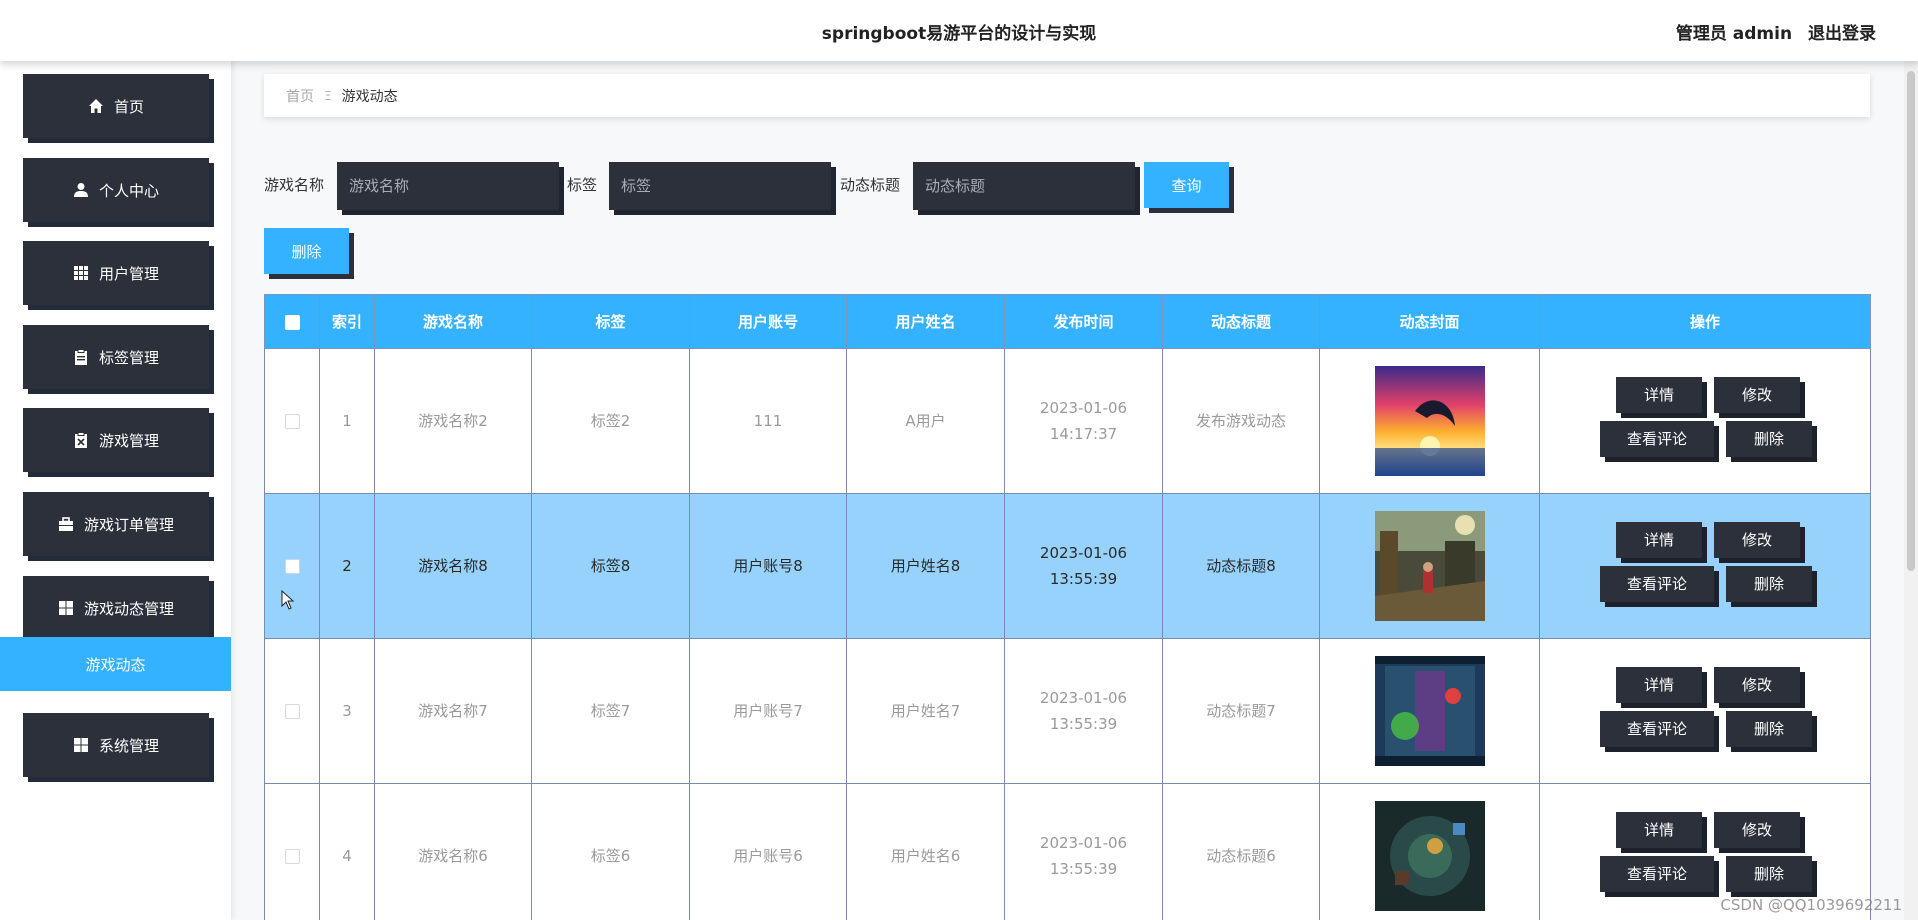 The image size is (1918, 920). I want to click on sidebar-item-game-news: 游戏动态管理, so click(116, 608).